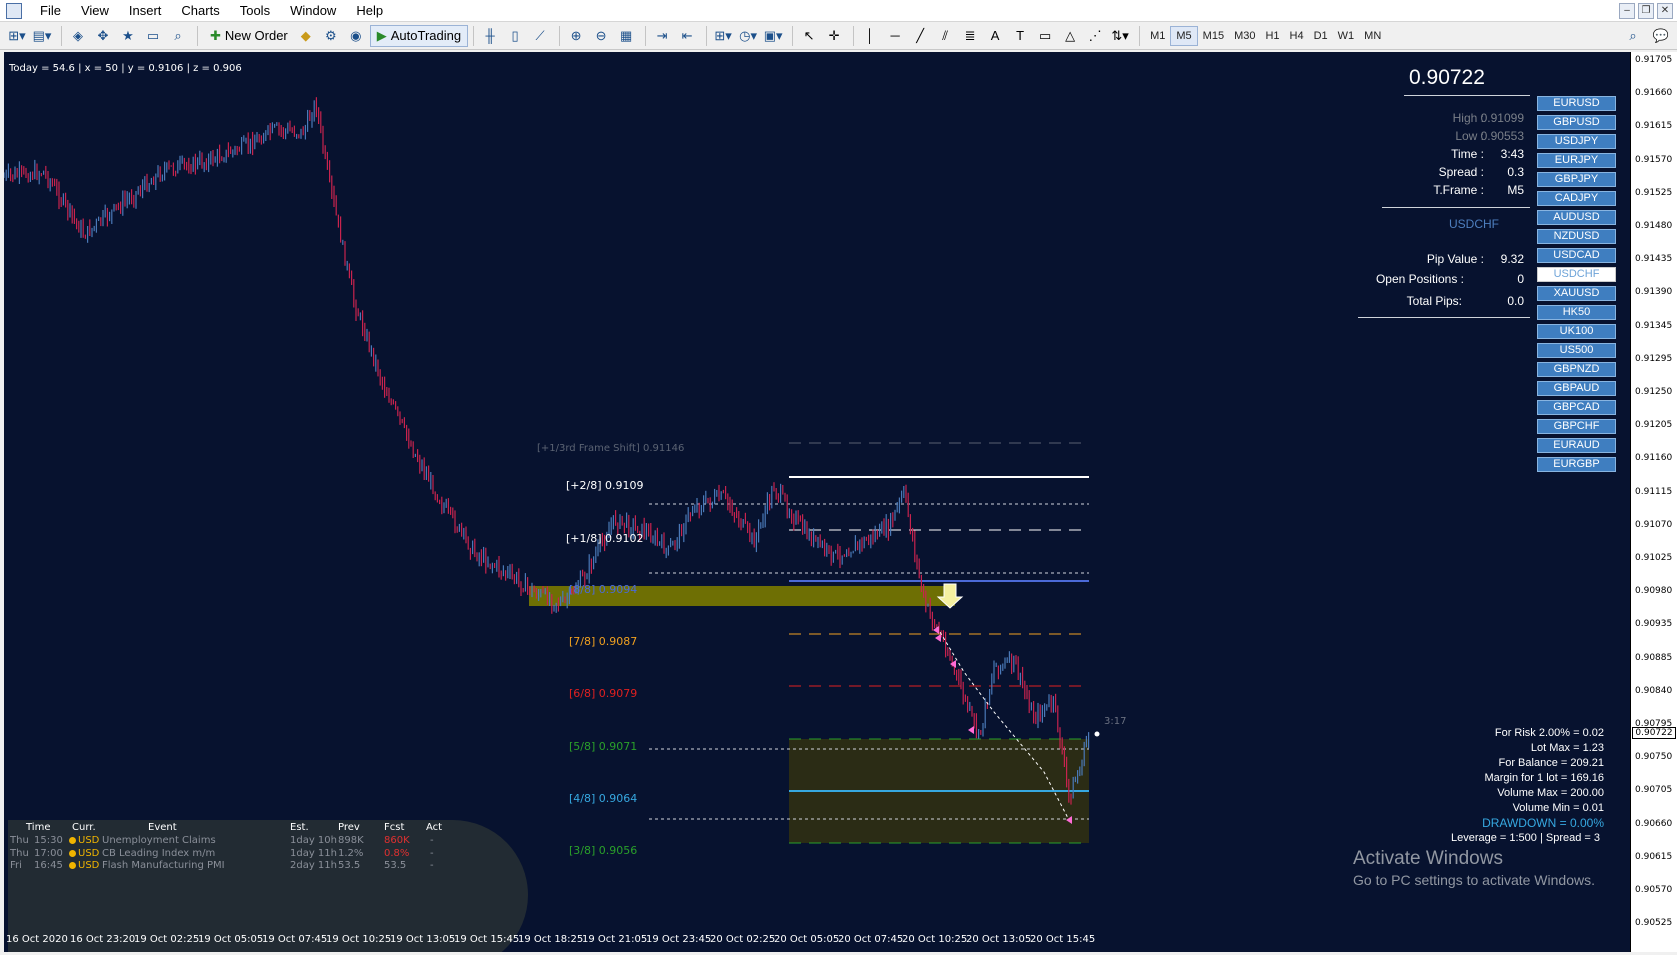  I want to click on news-cell-fcst: 53.5, so click(395, 865).